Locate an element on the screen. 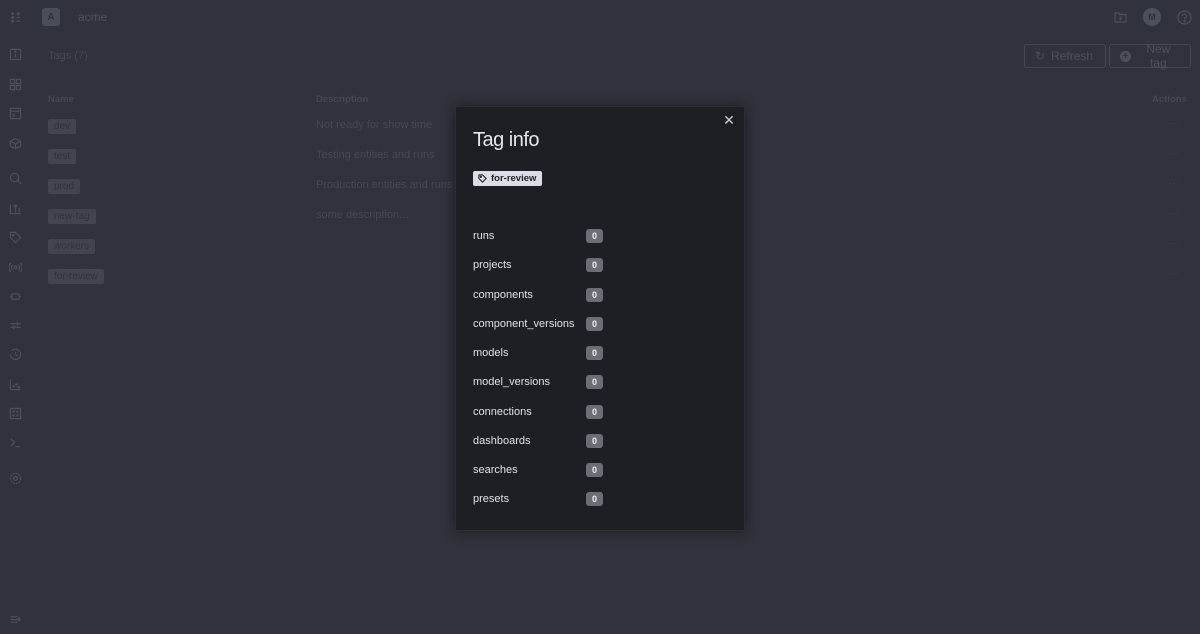 The height and width of the screenshot is (634, 1200). count-row-presets: presets 0 is located at coordinates (603, 499).